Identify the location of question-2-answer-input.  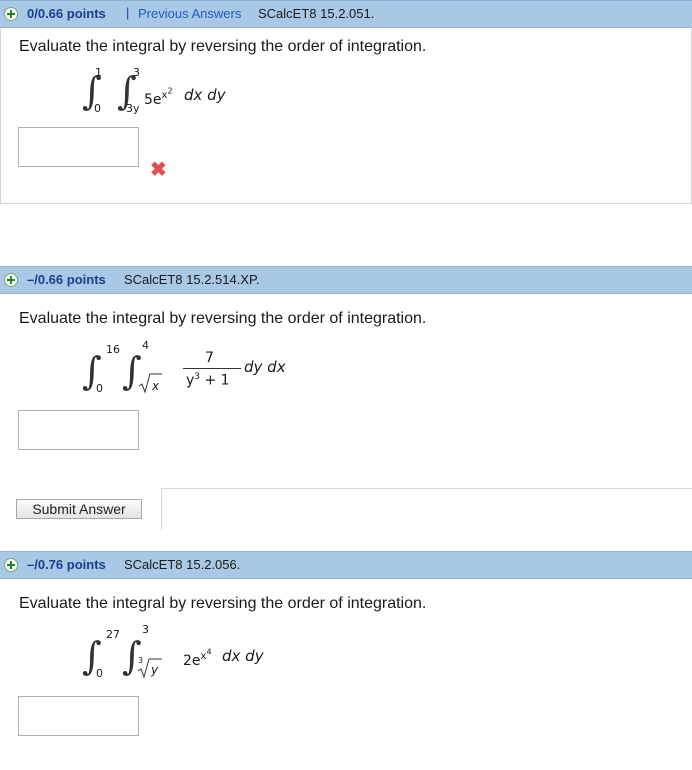
(78, 430).